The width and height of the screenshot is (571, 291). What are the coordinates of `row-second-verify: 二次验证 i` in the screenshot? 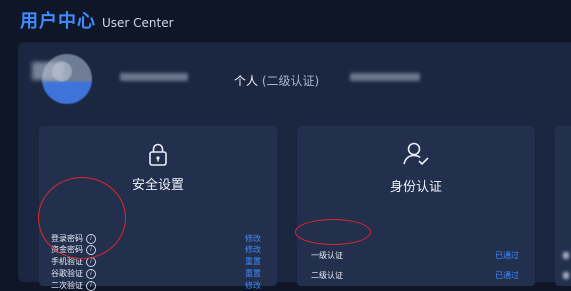 It's located at (73, 285).